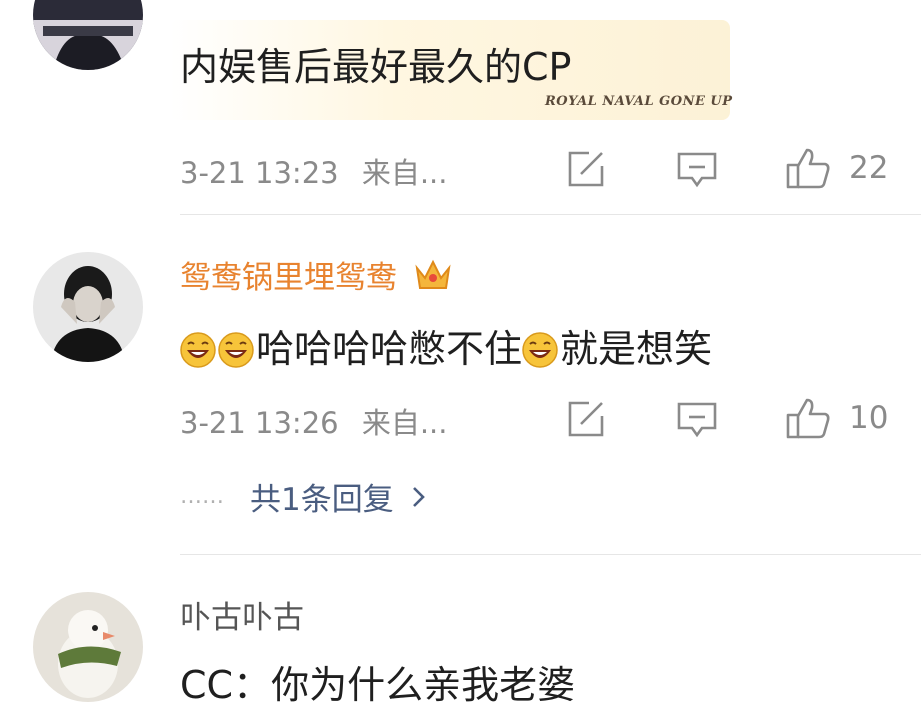 Image resolution: width=921 pixels, height=726 pixels. Describe the element at coordinates (639, 101) in the screenshot. I see `sticker-badge: ROYAL NAVAL GONE UP` at that location.